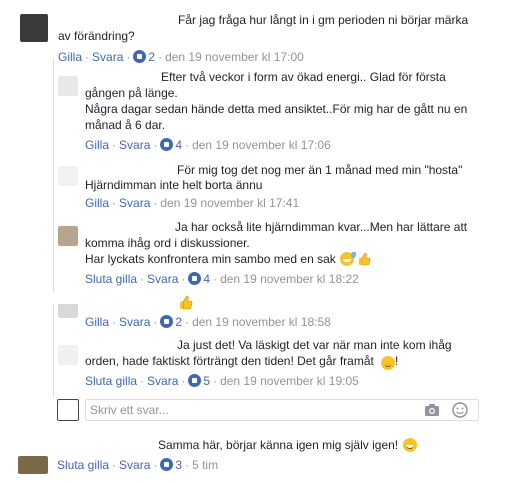 Image resolution: width=506 pixels, height=483 pixels. I want to click on comment-text: komma ihåg ord i diskussioner., so click(167, 243).